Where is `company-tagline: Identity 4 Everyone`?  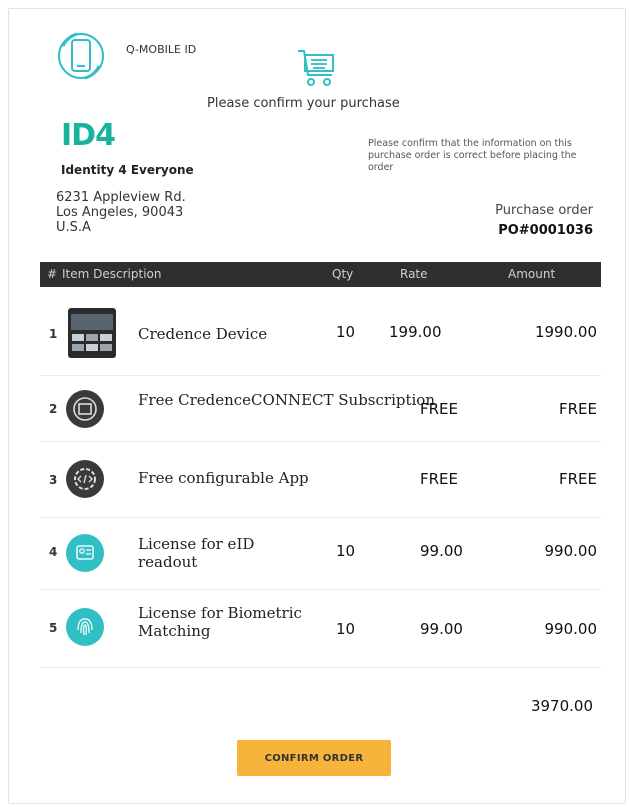 company-tagline: Identity 4 Everyone is located at coordinates (127, 170).